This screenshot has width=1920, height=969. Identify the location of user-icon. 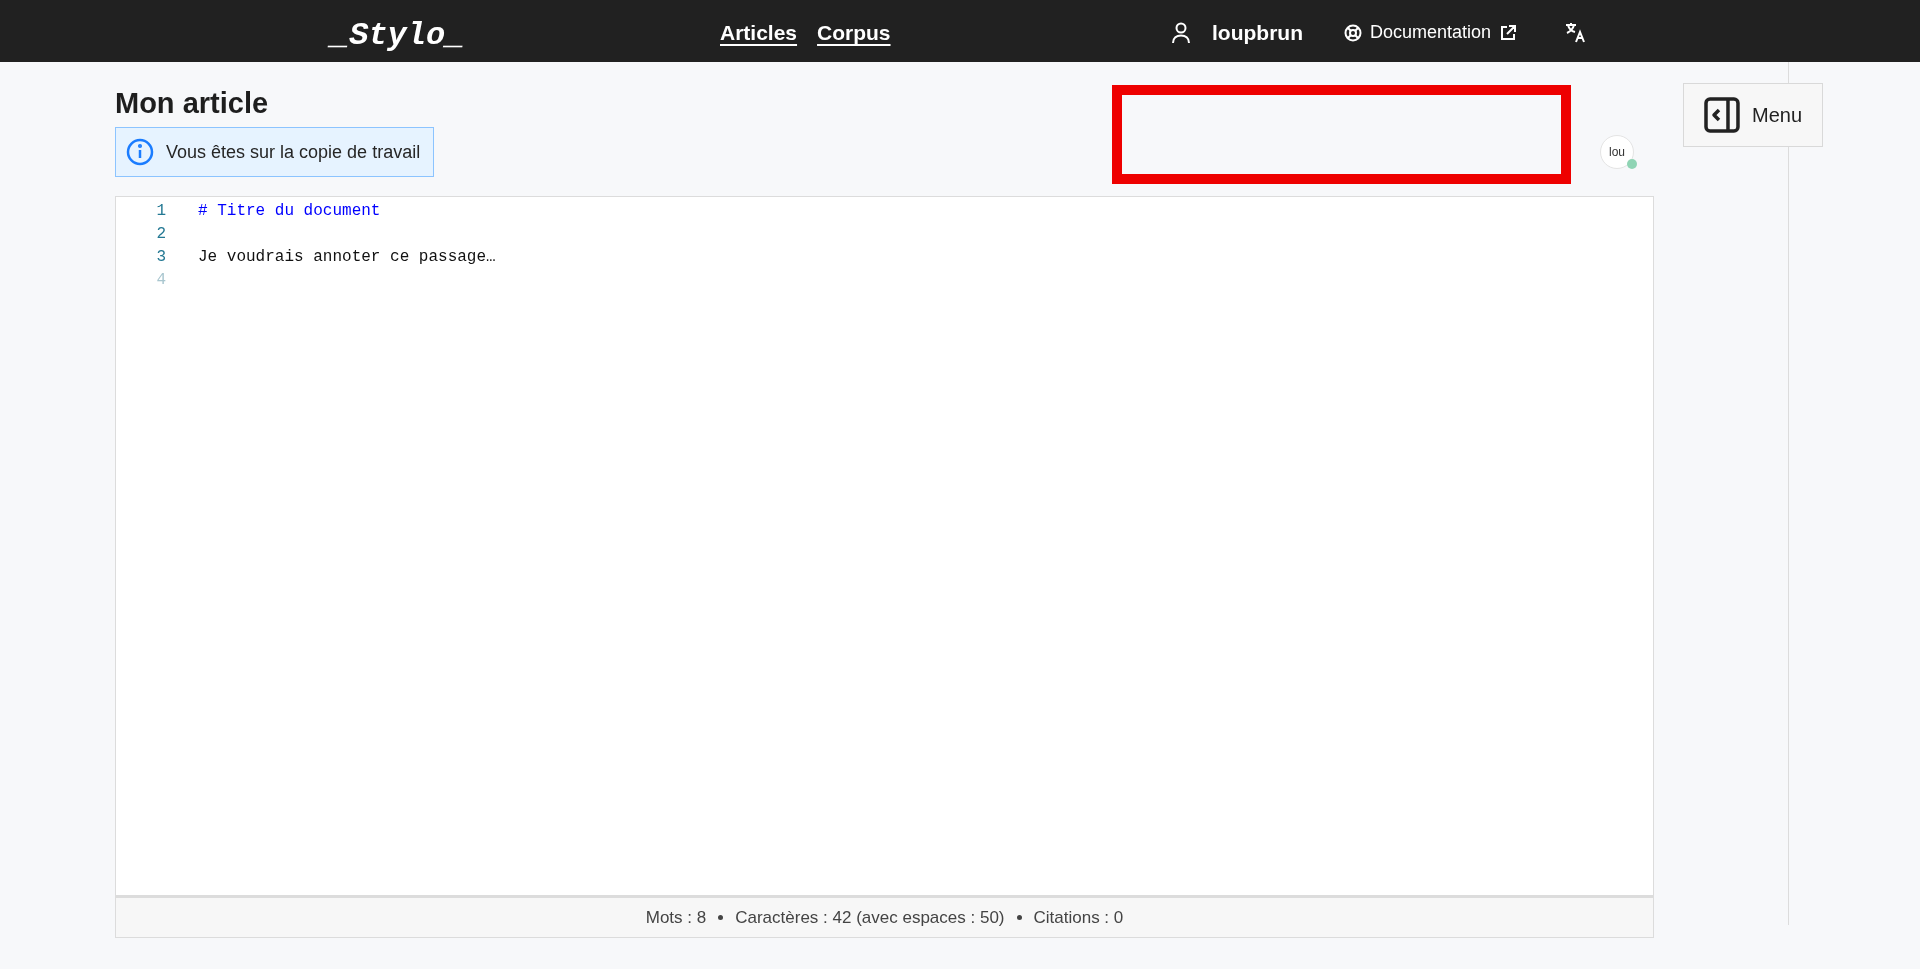
(1181, 32).